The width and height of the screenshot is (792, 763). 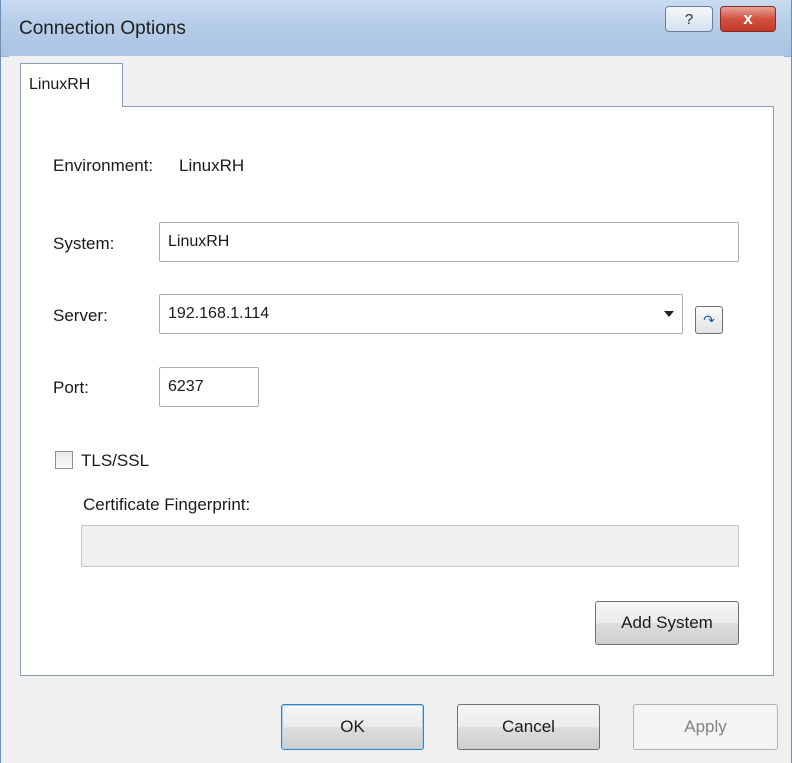 What do you see at coordinates (84, 243) in the screenshot?
I see `system-label: System:` at bounding box center [84, 243].